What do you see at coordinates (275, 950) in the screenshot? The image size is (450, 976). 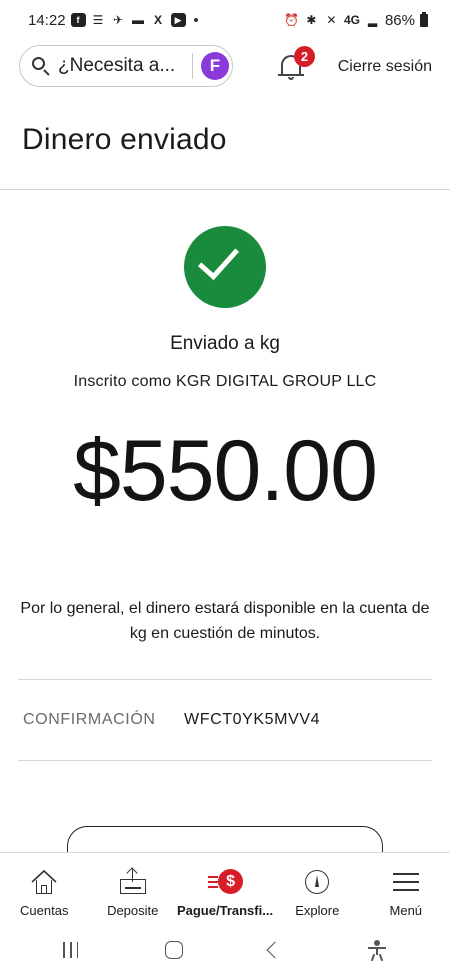 I see `back-icon` at bounding box center [275, 950].